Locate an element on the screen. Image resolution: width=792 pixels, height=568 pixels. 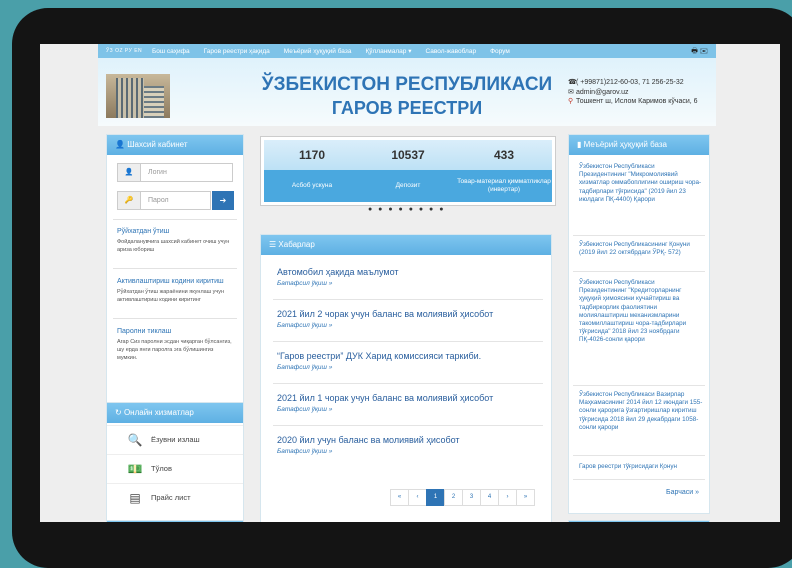
money-icon: 💵 is located at coordinates (135, 469).